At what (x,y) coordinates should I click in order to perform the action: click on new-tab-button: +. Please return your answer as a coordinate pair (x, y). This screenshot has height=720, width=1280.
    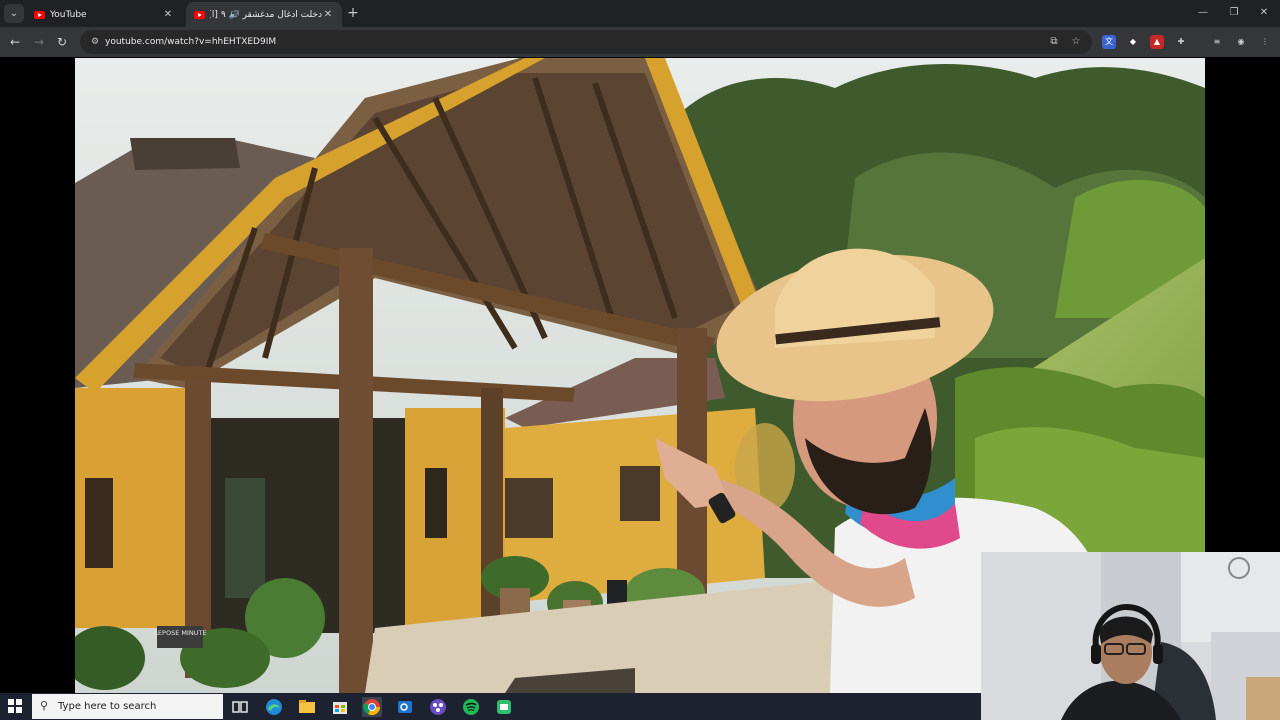
    Looking at the image, I should click on (353, 13).